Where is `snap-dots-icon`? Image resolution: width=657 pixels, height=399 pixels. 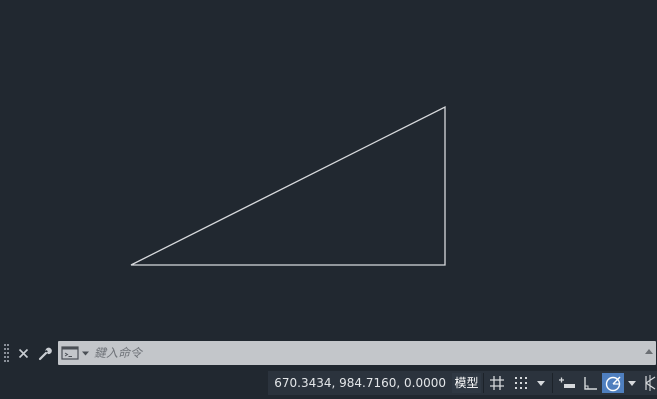 snap-dots-icon is located at coordinates (521, 383).